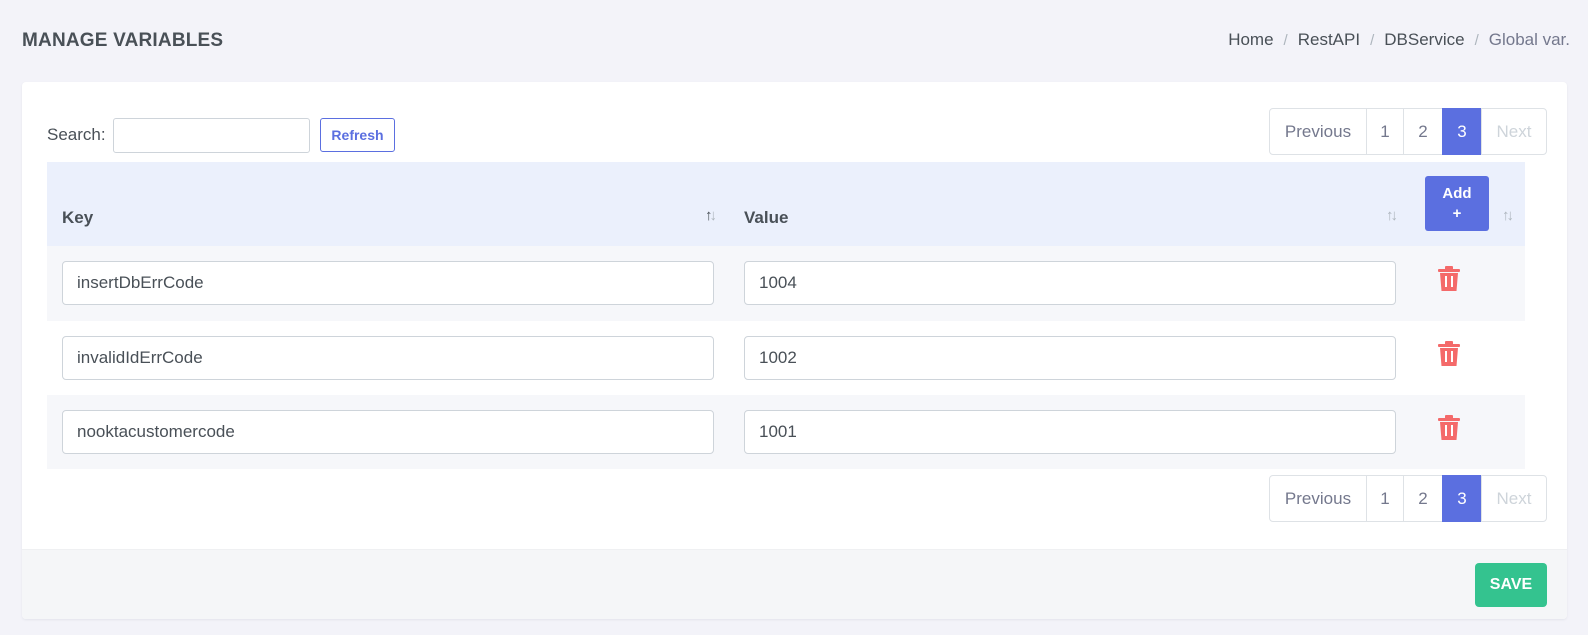 The image size is (1588, 635). Describe the element at coordinates (357, 135) in the screenshot. I see `refresh-button: Refresh` at that location.